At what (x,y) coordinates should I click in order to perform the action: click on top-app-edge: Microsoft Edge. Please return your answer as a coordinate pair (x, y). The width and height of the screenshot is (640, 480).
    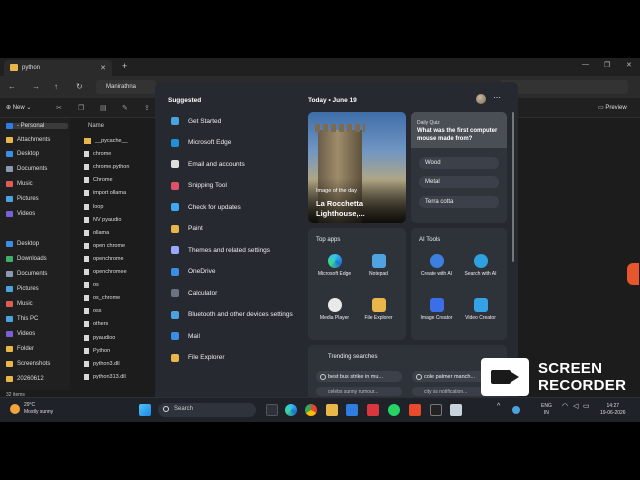
    Looking at the image, I should click on (334, 265).